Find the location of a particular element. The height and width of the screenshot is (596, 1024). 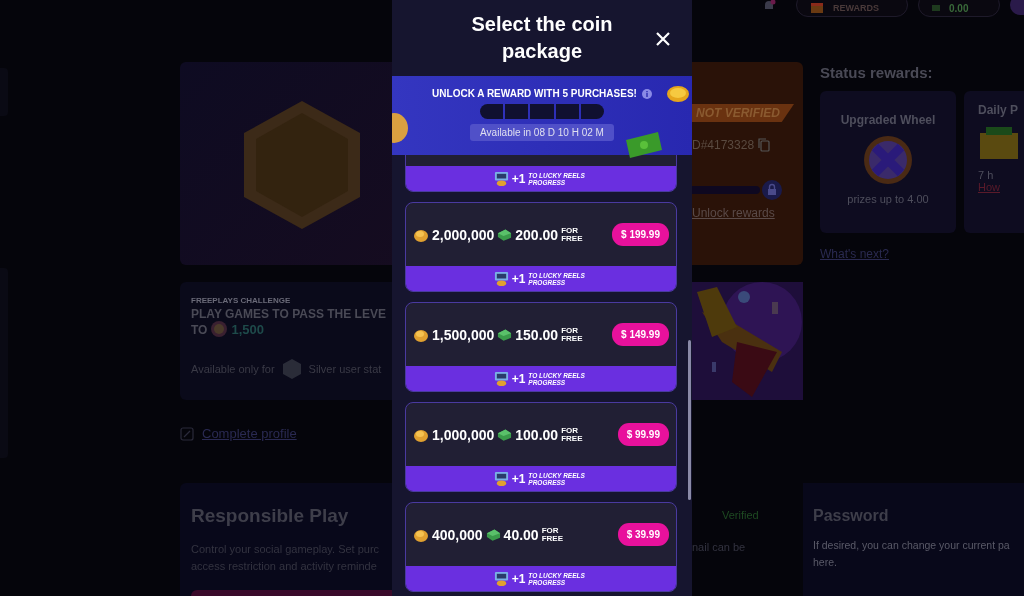

cash-amount: 40.00 is located at coordinates (521, 534).